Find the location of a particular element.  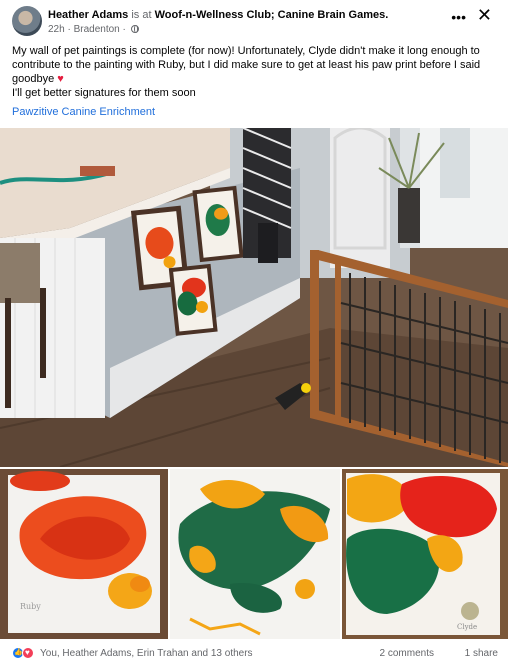

close-icon: ✕ is located at coordinates (484, 15).